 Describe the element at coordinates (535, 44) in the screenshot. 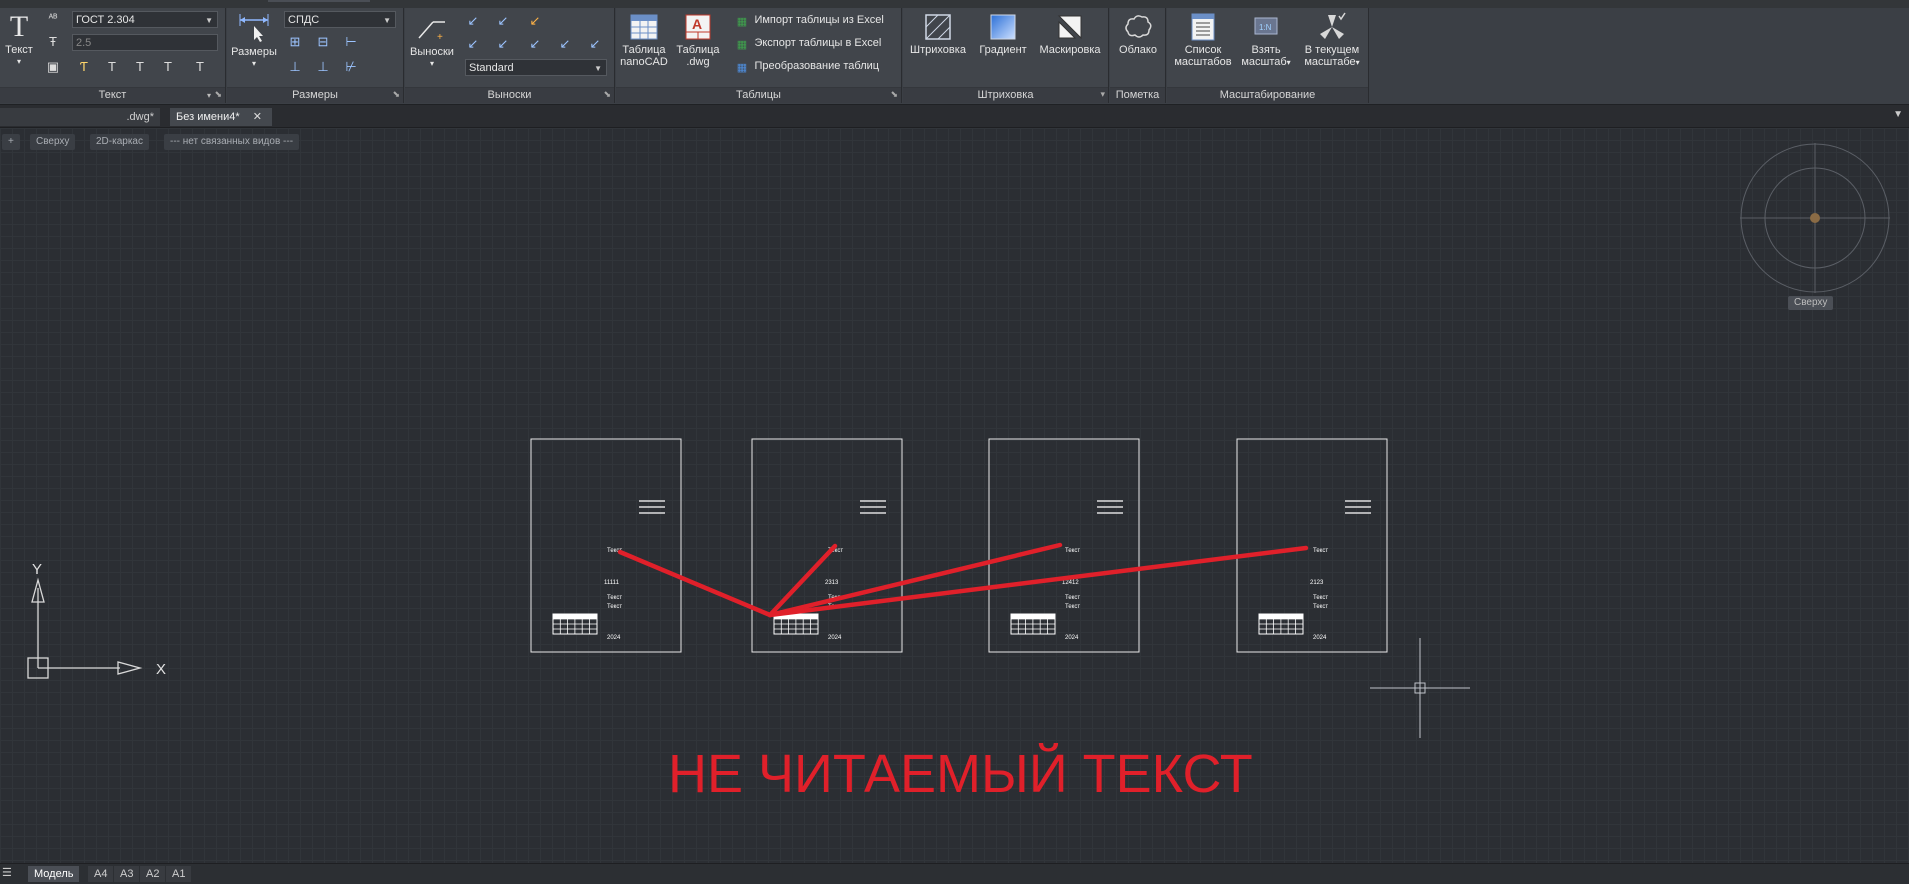

I see `leader-tool-6-icon: ↙` at that location.